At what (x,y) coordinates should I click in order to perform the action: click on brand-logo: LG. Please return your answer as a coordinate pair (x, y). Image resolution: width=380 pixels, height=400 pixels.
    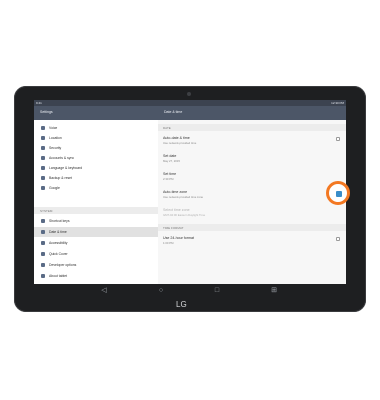
    Looking at the image, I should click on (181, 304).